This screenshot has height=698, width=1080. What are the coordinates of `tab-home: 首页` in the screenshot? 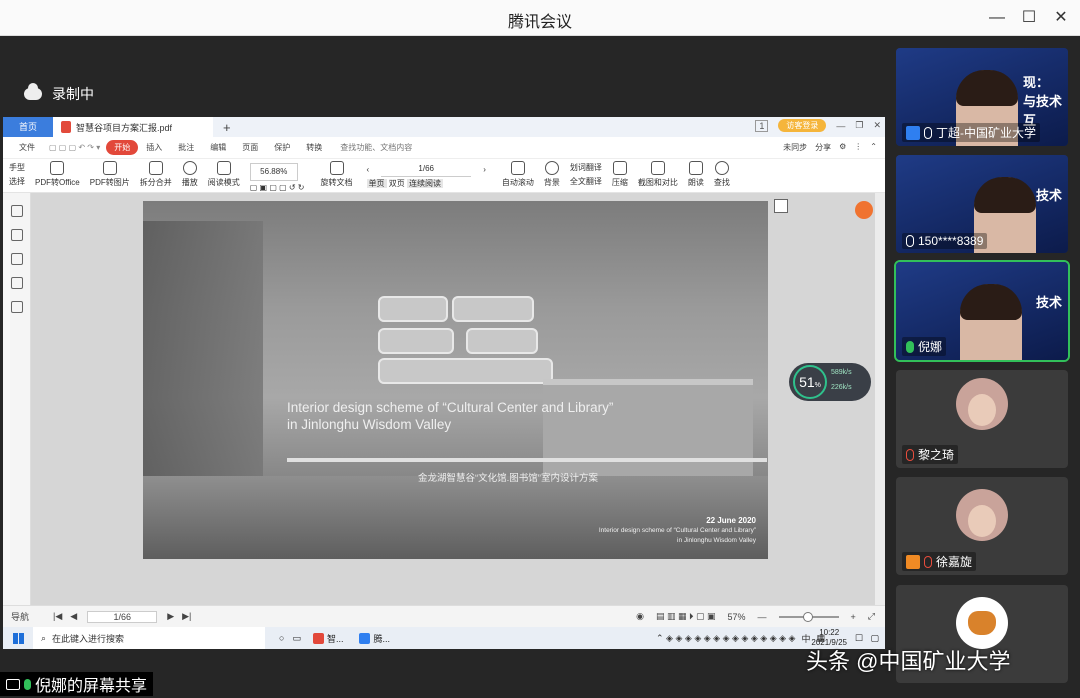 It's located at (28, 127).